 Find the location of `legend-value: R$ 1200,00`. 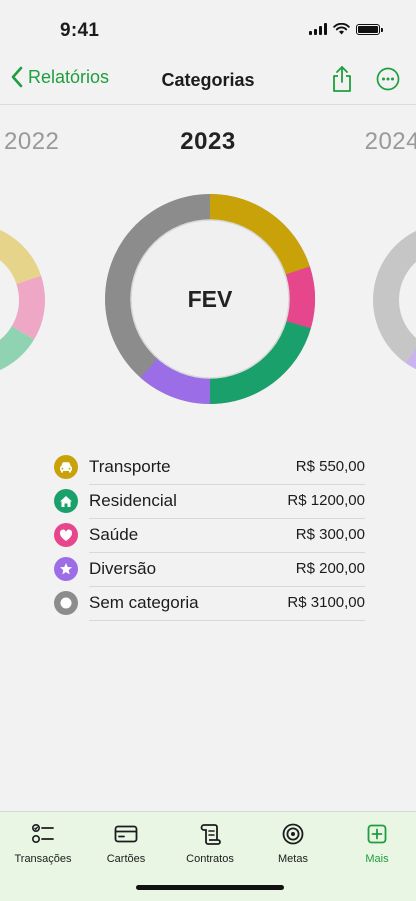

legend-value: R$ 1200,00 is located at coordinates (326, 500).